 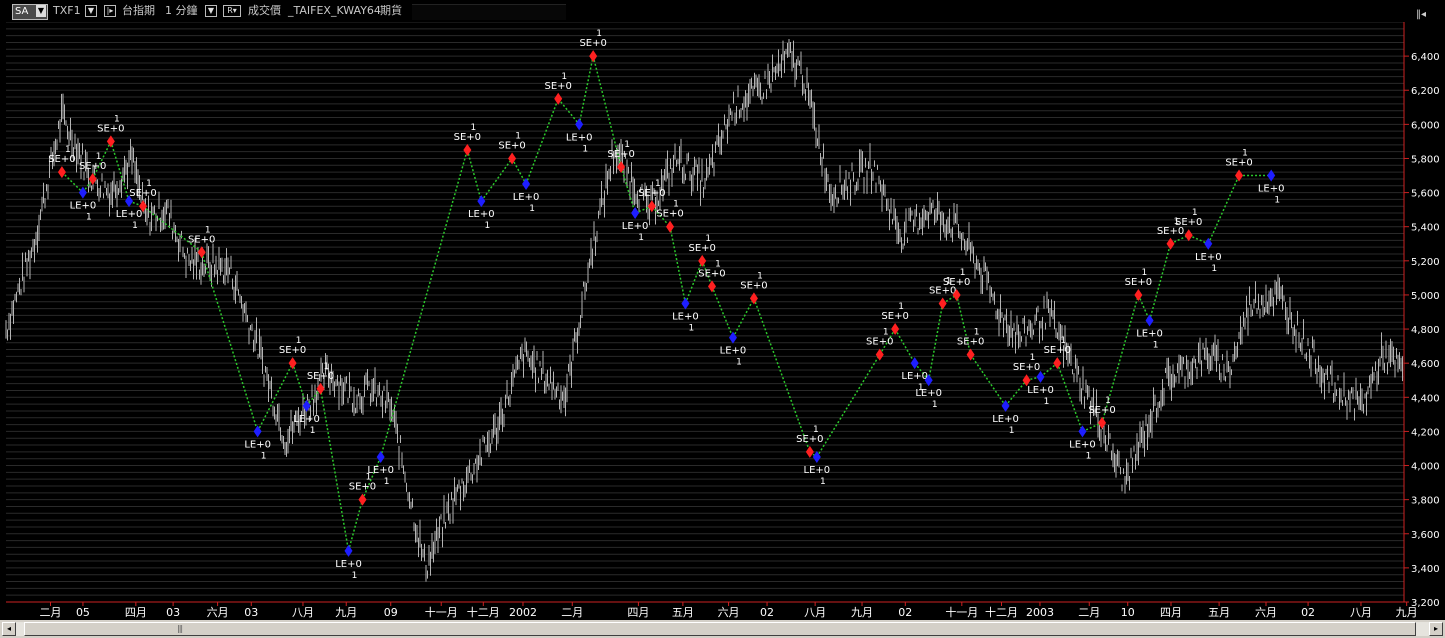 What do you see at coordinates (1128, 612) in the screenshot?
I see `x-tick-label: 10` at bounding box center [1128, 612].